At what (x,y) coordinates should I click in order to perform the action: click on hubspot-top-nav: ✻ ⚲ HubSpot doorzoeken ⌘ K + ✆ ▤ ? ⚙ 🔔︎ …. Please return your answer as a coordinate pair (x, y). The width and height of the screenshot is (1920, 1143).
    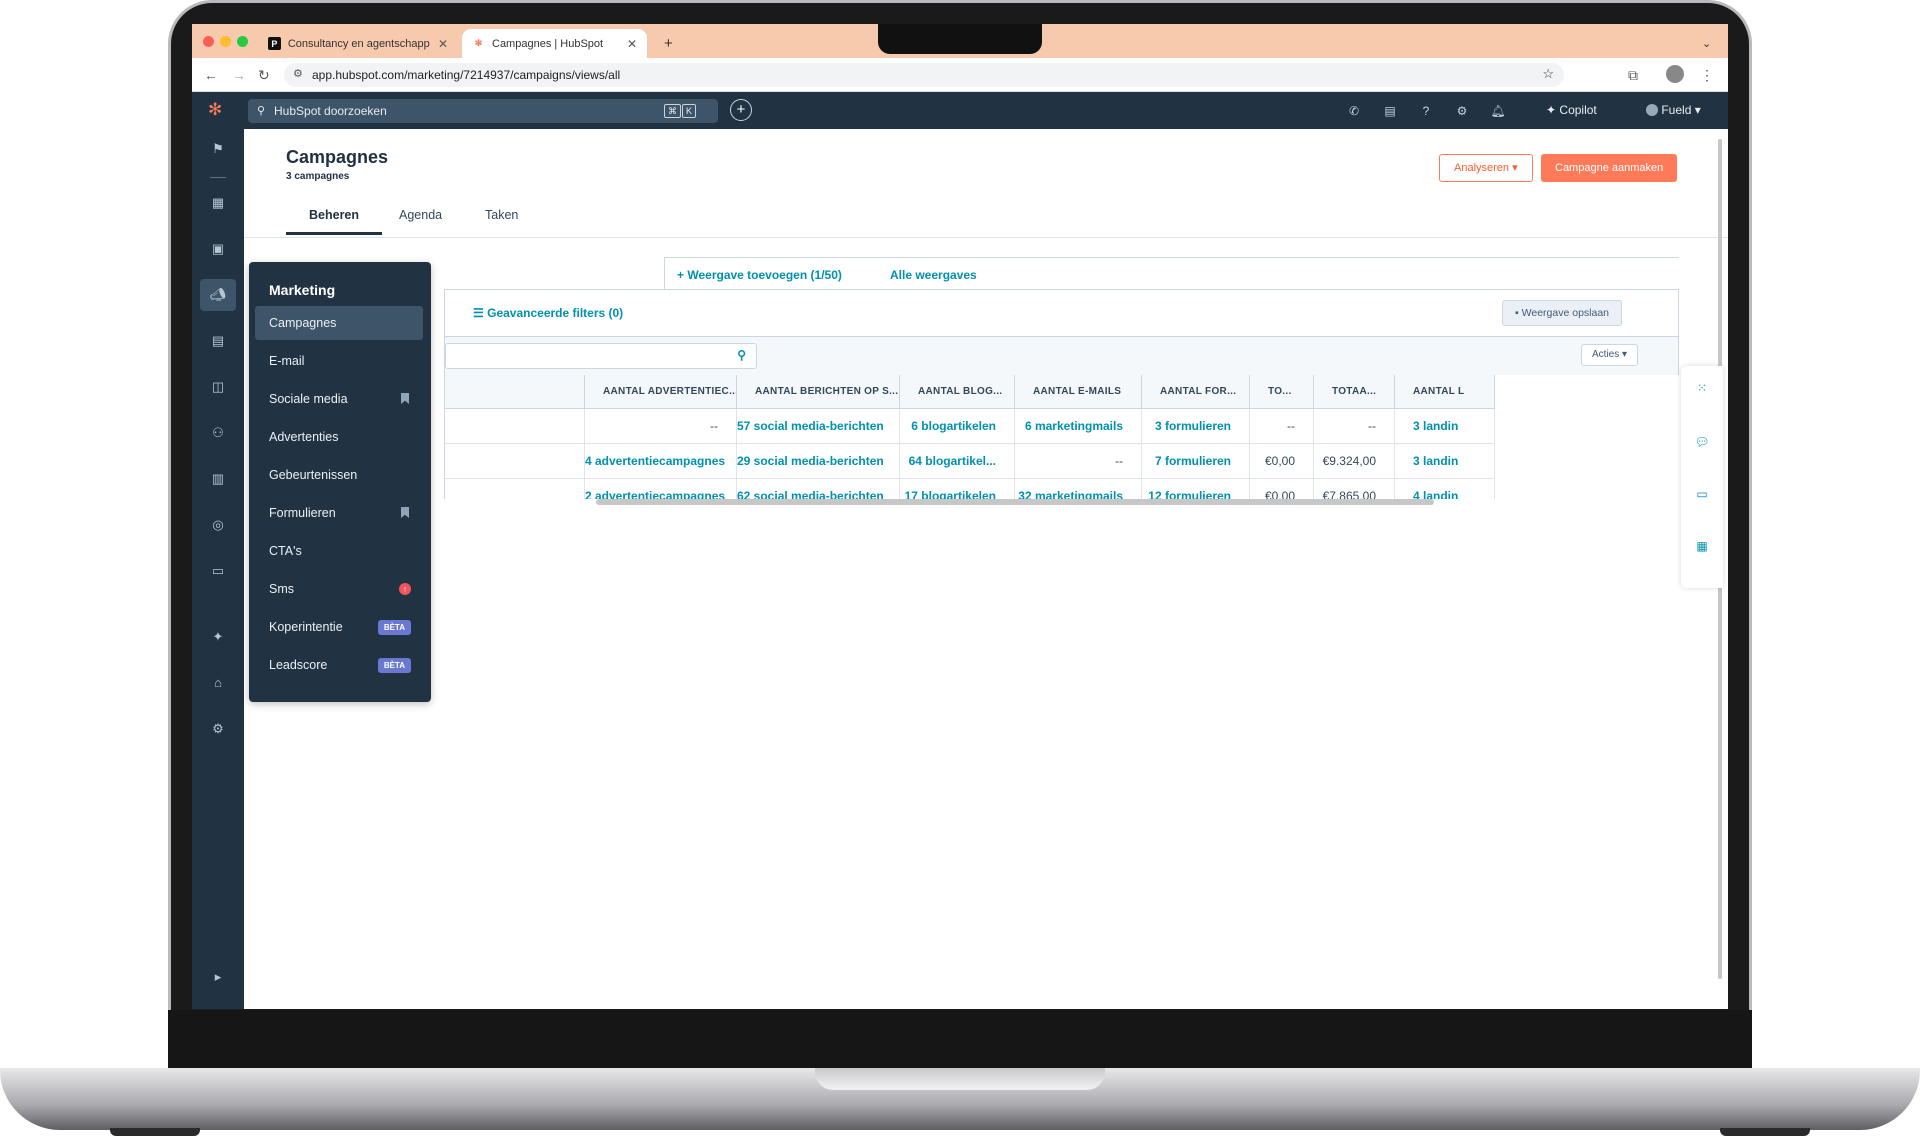
    Looking at the image, I should click on (960, 110).